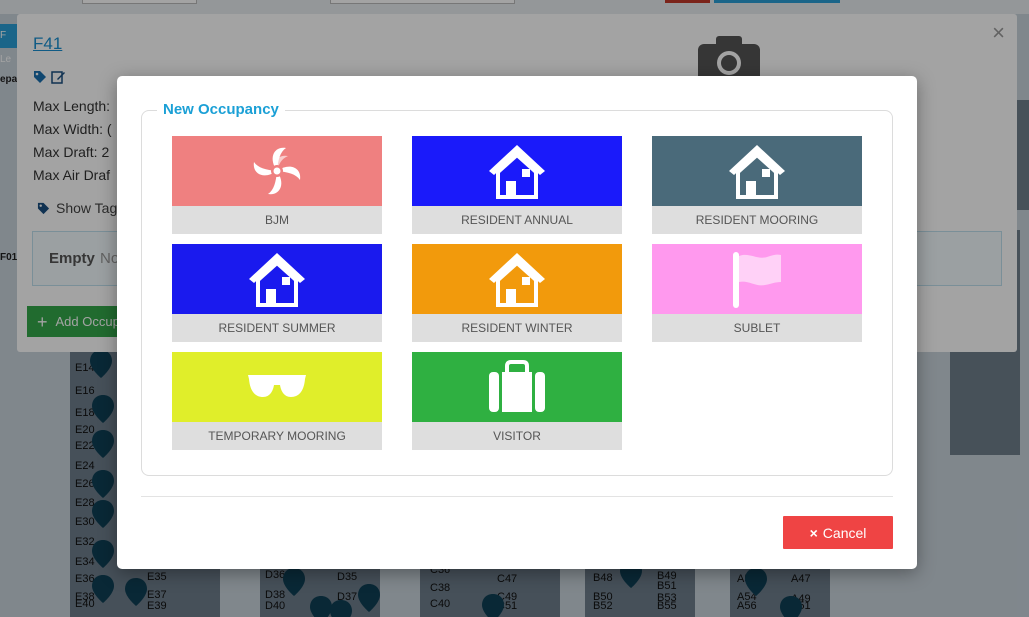 This screenshot has height=617, width=1029. What do you see at coordinates (517, 436) in the screenshot?
I see `tile-label: VISITOR` at bounding box center [517, 436].